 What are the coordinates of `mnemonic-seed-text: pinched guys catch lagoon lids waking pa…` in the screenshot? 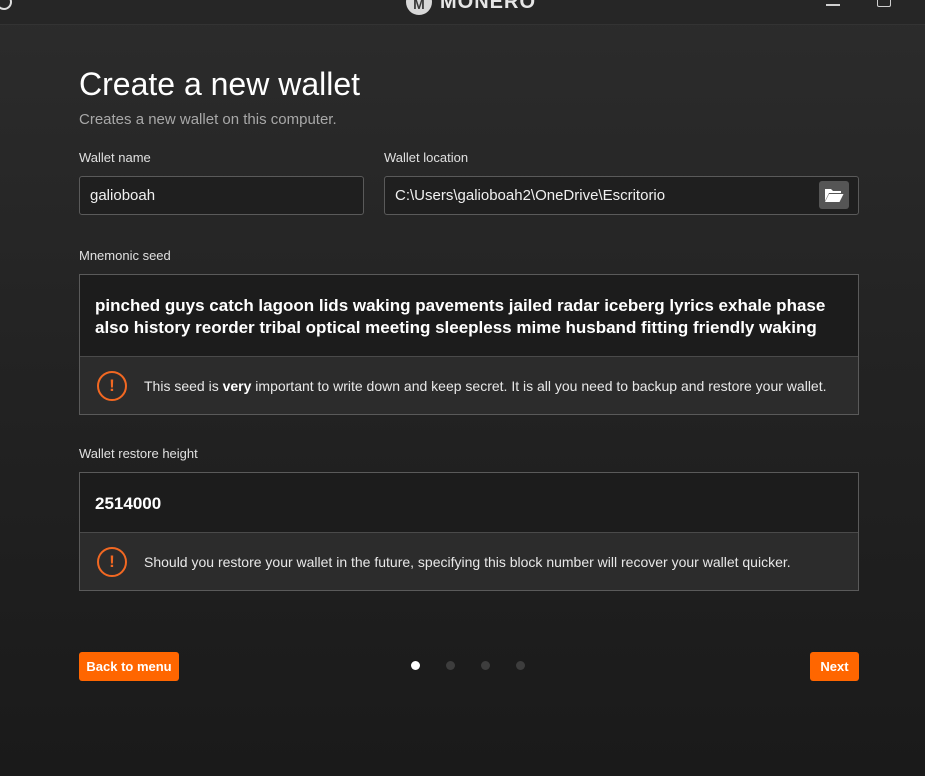 It's located at (469, 317).